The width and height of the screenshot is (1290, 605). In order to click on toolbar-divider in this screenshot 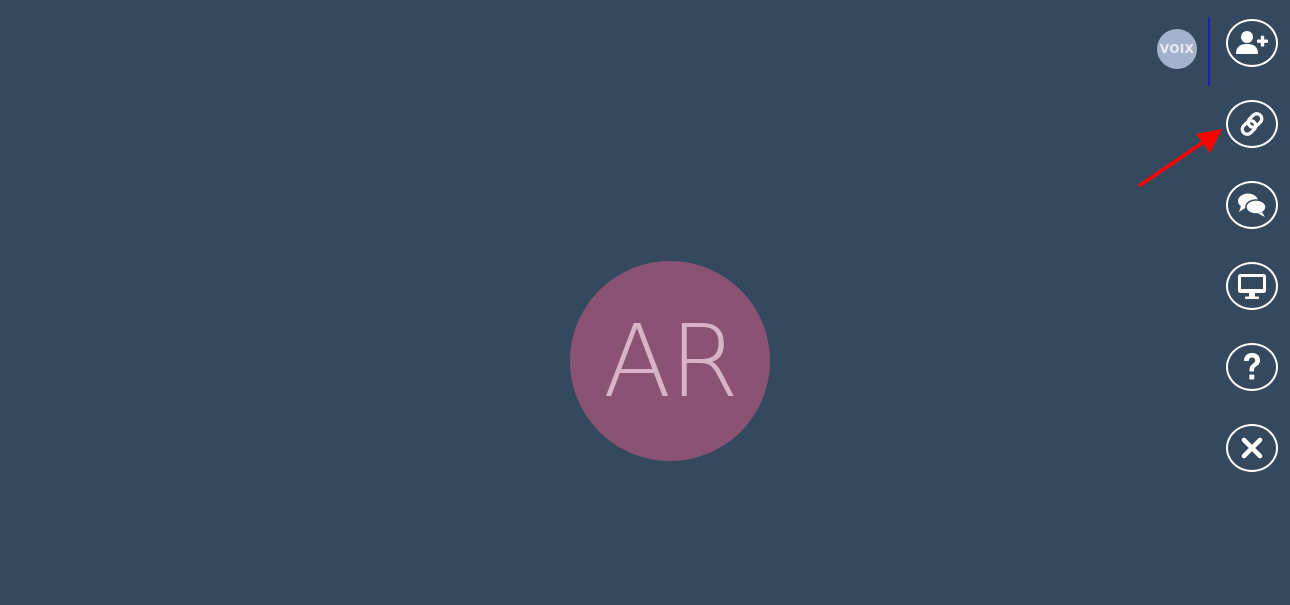, I will do `click(1209, 51)`.